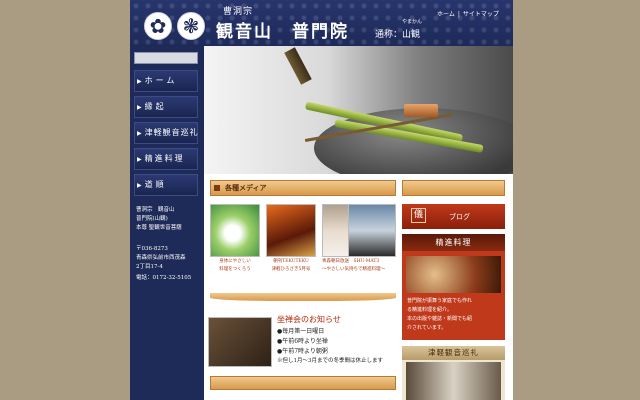  Describe the element at coordinates (235, 261) in the screenshot. I see `media-caption: 身体にやさしい` at that location.